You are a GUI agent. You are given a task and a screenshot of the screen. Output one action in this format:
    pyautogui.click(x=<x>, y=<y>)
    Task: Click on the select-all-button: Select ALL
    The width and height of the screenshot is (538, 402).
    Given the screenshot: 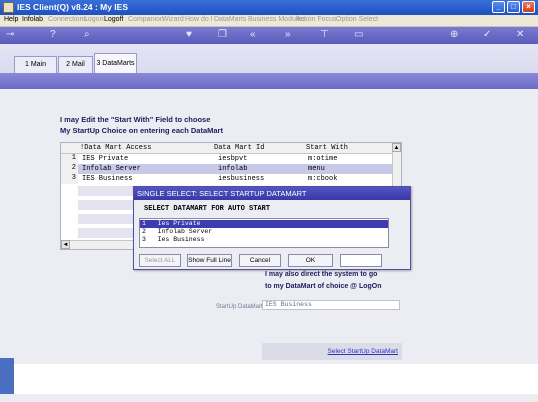 What is the action you would take?
    pyautogui.click(x=160, y=260)
    